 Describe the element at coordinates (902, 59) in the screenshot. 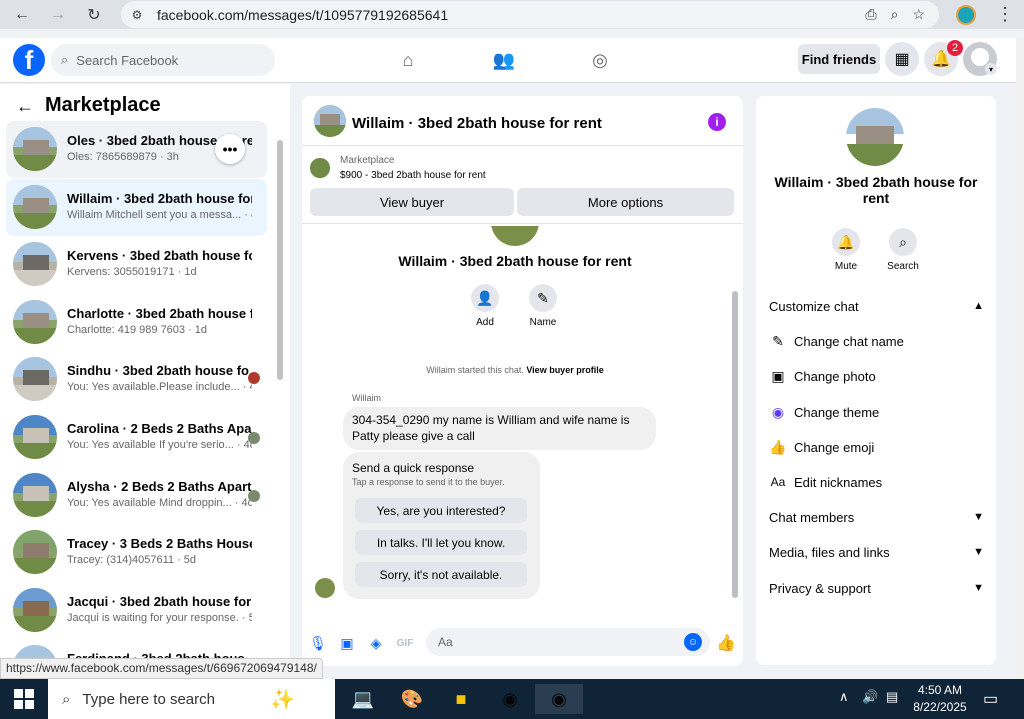

I see `menu-grid-icon: ▦` at that location.